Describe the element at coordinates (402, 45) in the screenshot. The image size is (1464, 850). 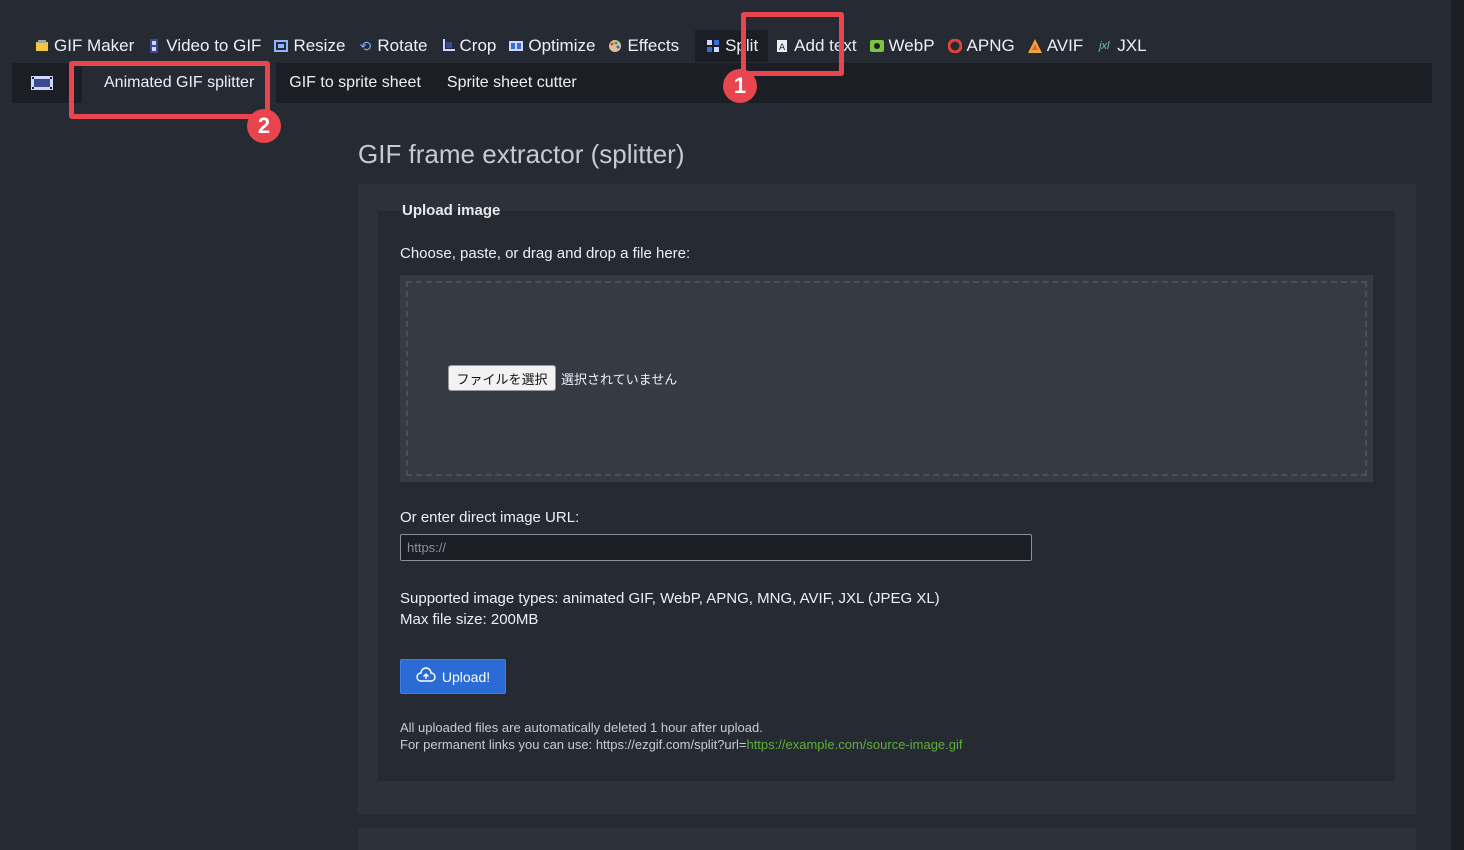
I see `nav-label: Rotate` at that location.